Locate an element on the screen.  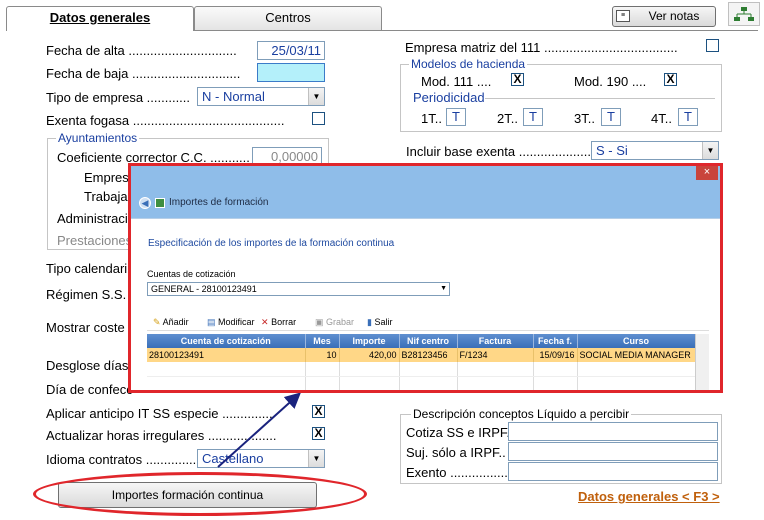
cuentas-select: GENERAL - 28100123491 ▼ is located at coordinates (298, 289).